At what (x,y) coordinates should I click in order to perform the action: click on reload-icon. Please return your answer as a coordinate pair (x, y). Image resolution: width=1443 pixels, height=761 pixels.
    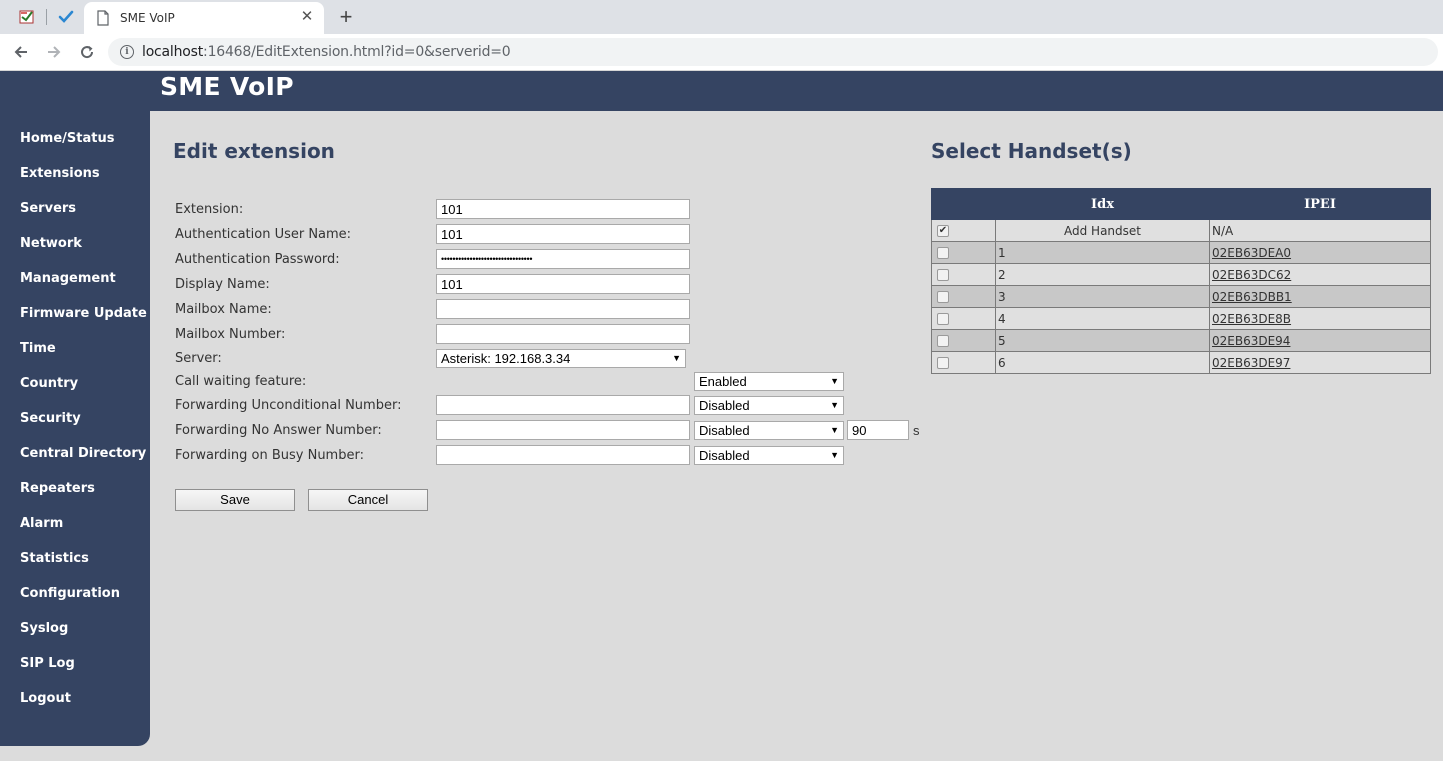
    Looking at the image, I should click on (87, 52).